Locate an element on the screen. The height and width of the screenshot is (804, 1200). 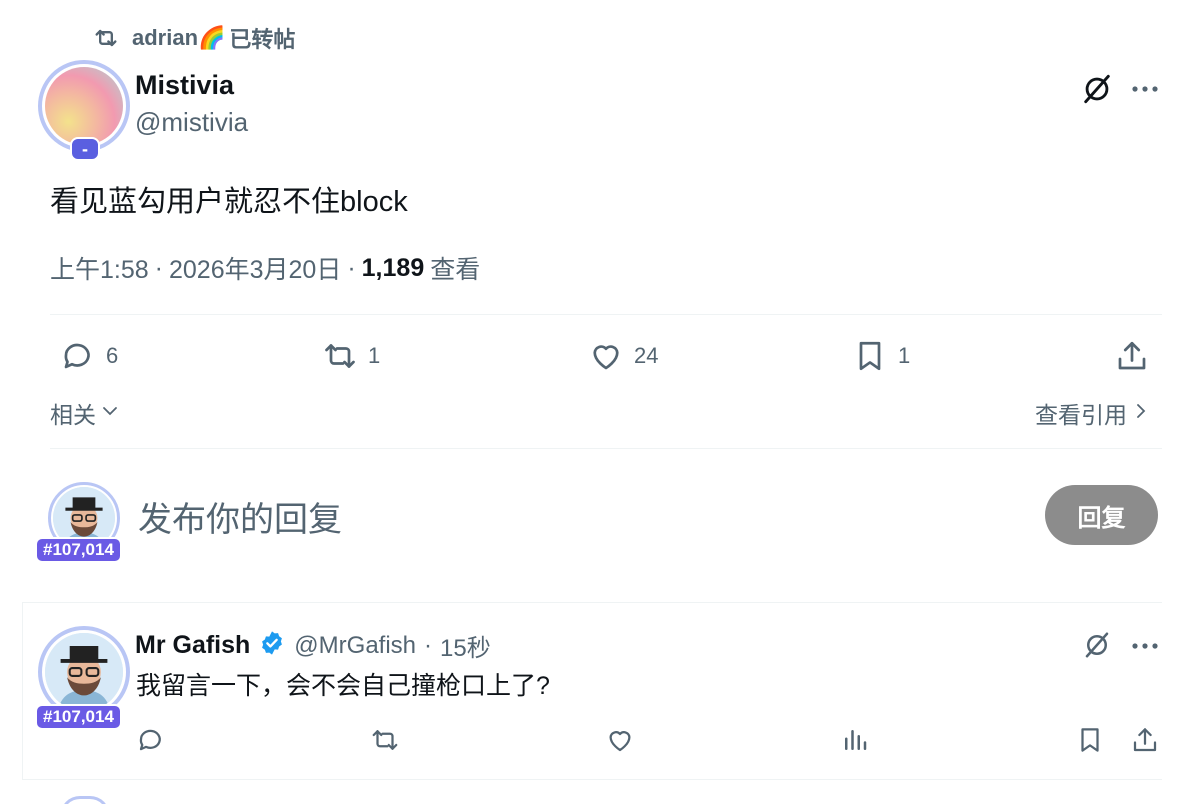
comment-header: Mr Gafish @MrGafish · 15秒 is located at coordinates (313, 645).